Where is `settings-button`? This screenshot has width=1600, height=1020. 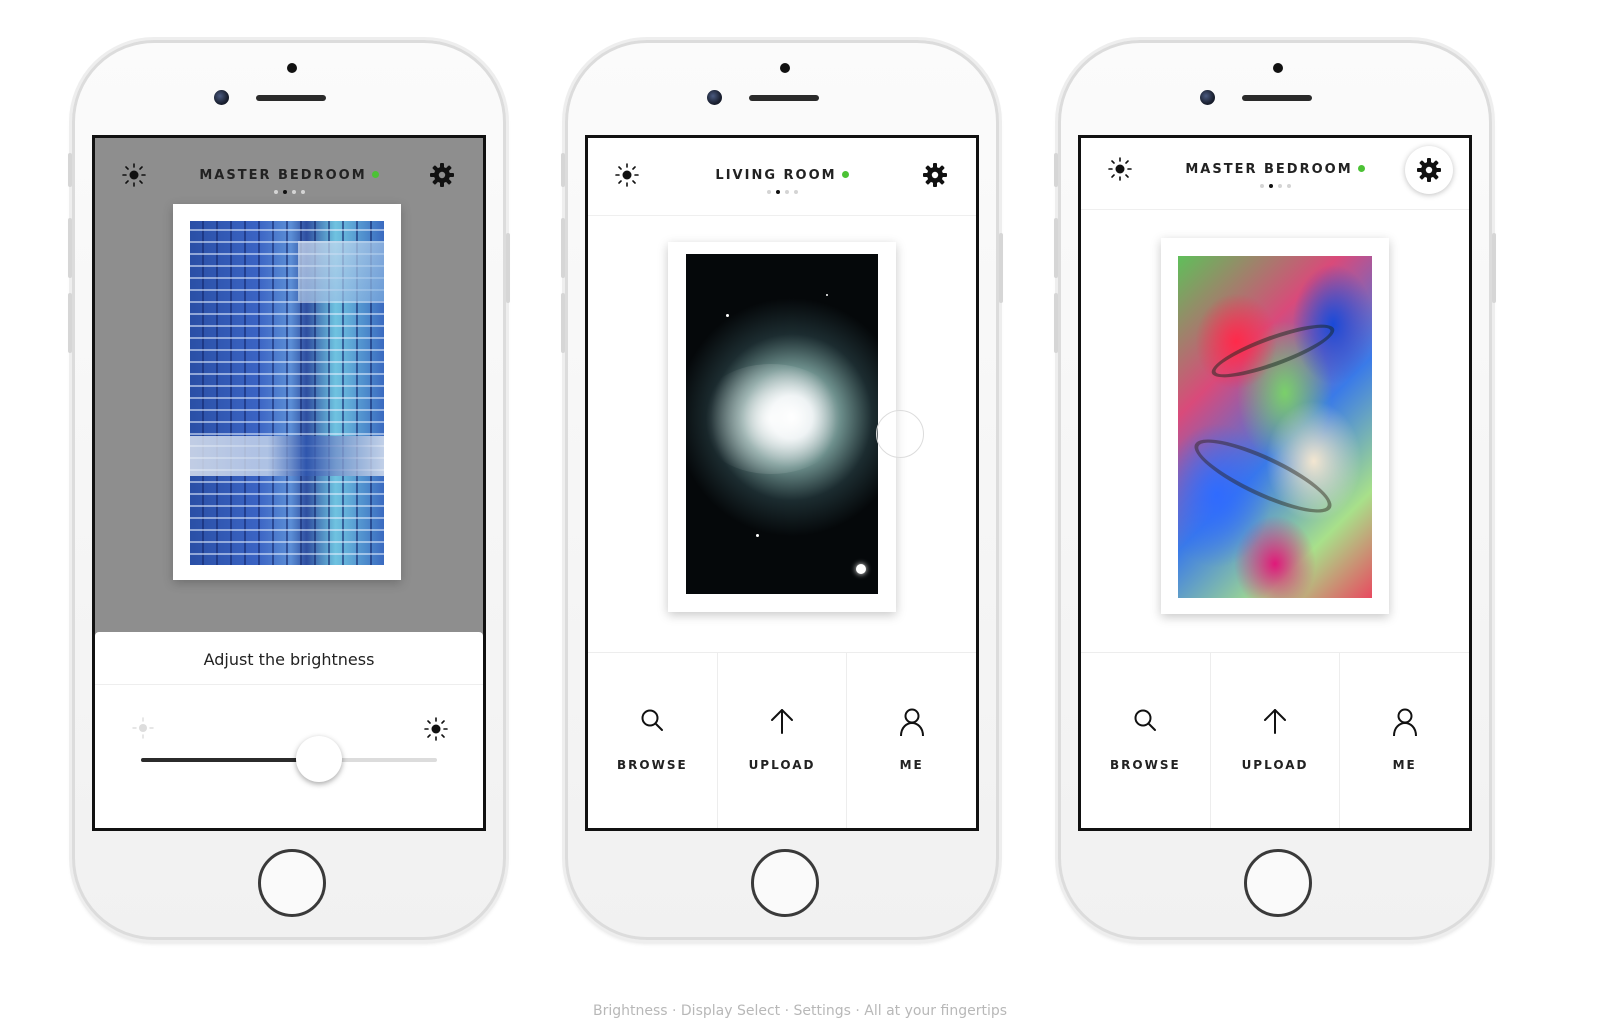
settings-button is located at coordinates (1429, 170).